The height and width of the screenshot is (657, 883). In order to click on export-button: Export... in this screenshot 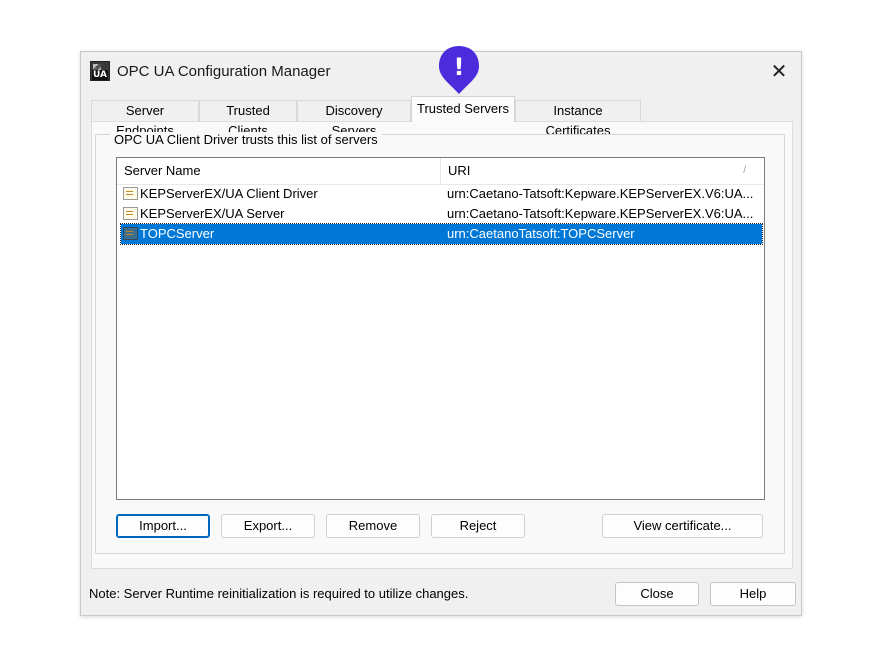, I will do `click(268, 526)`.